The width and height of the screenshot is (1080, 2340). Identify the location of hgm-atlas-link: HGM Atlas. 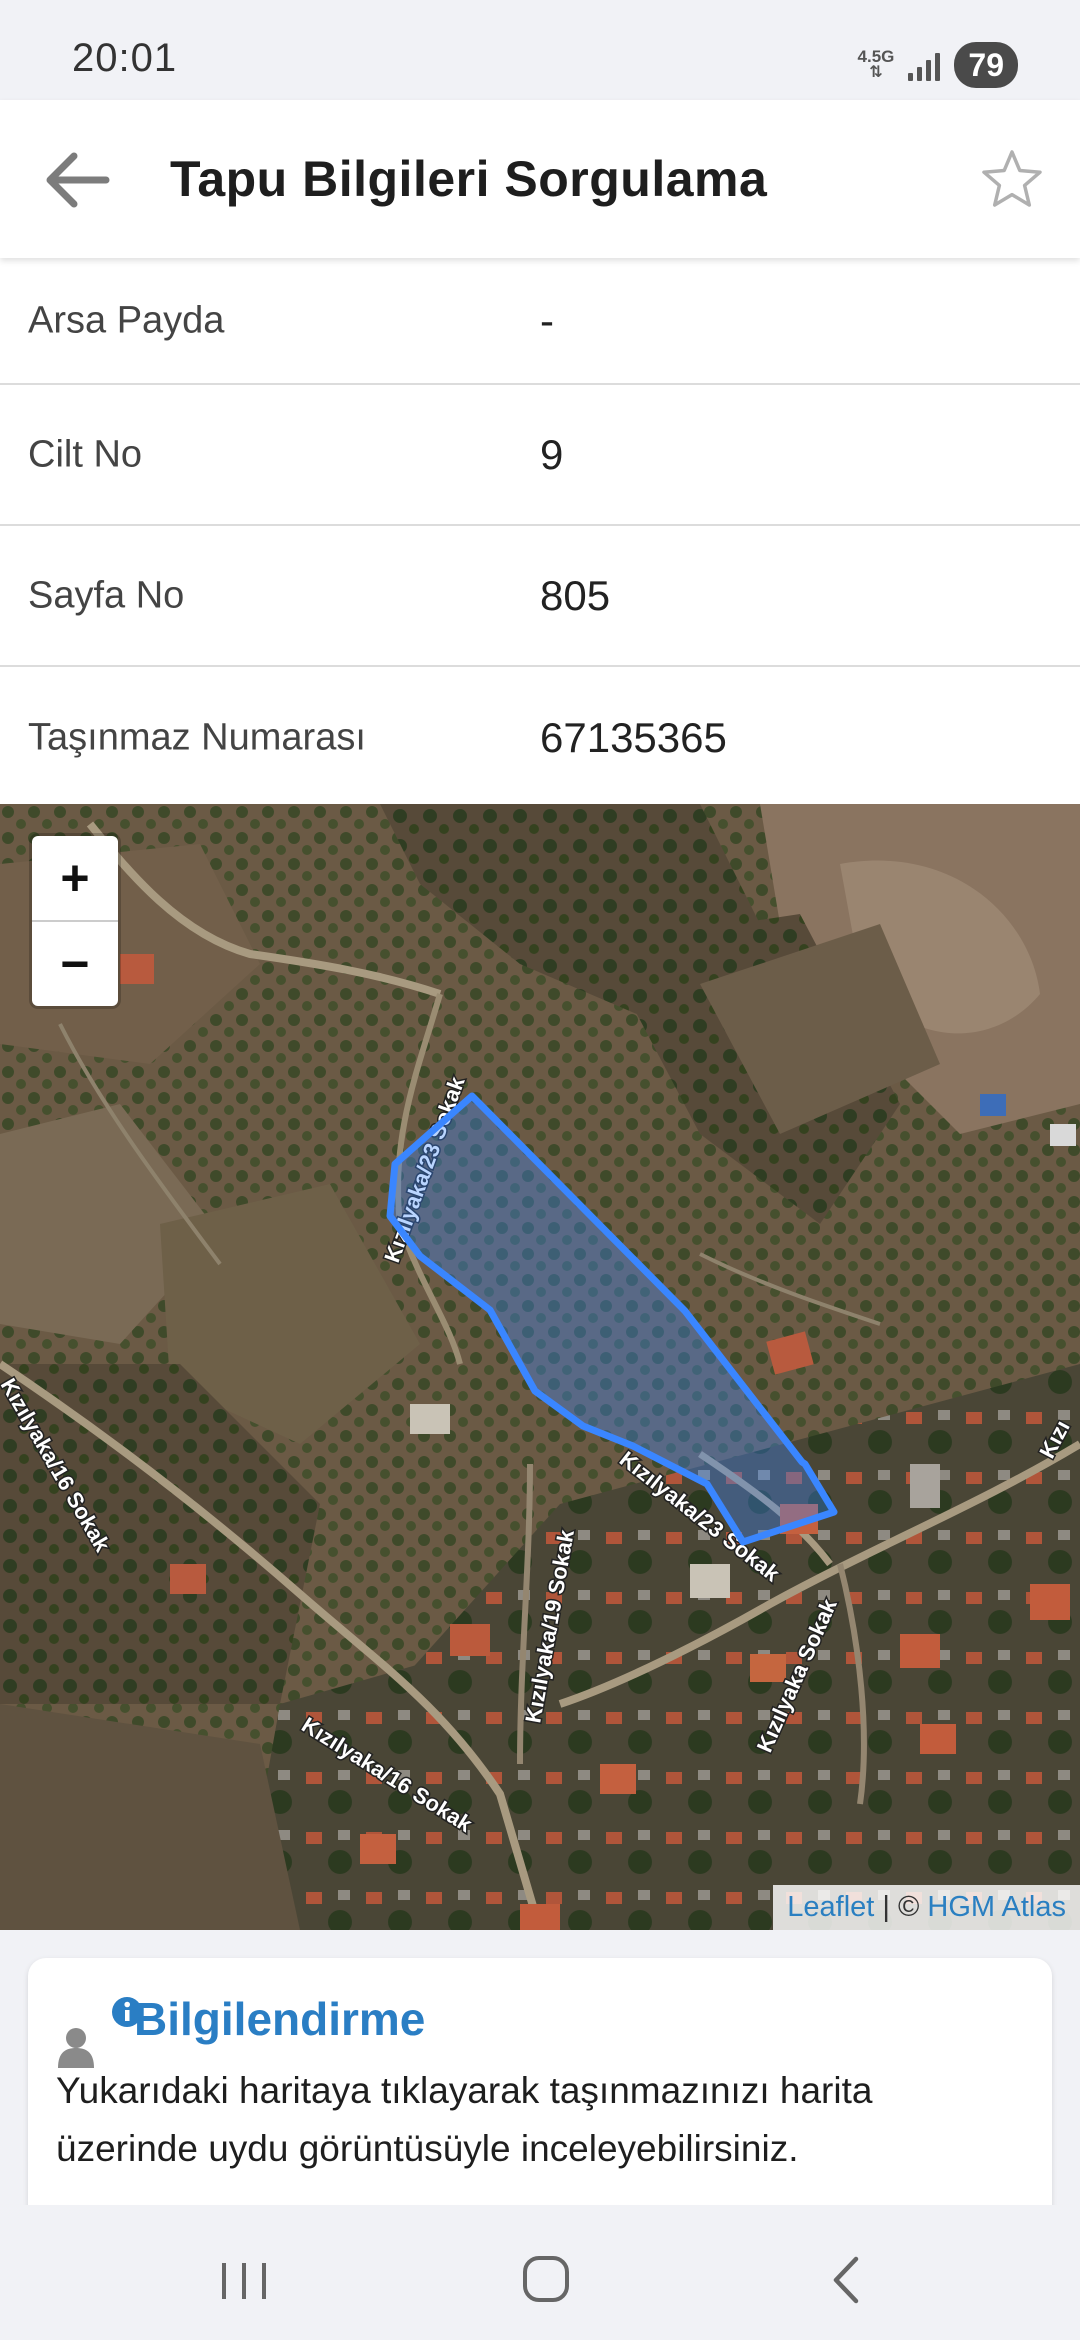
(996, 1907).